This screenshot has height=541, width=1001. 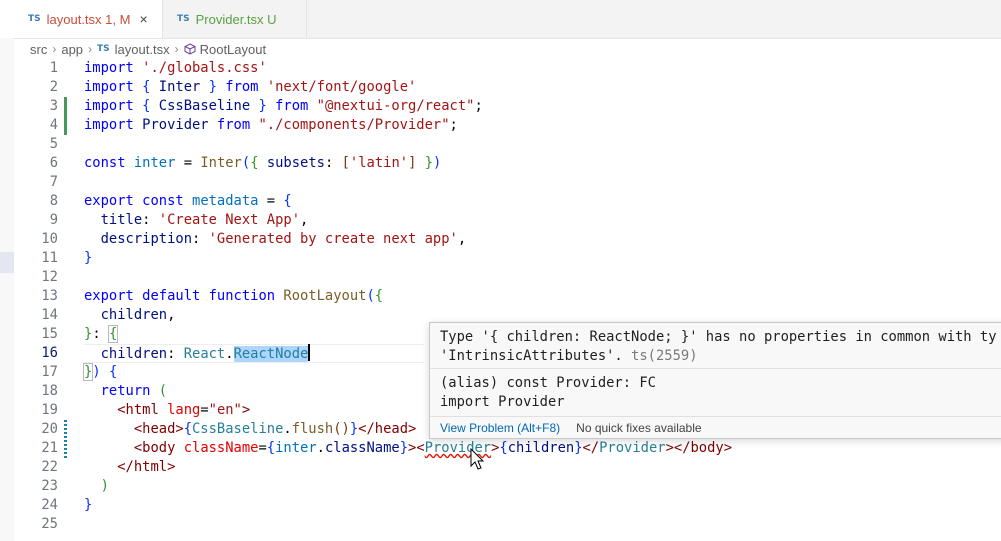 I want to click on error-code: ts(2559), so click(x=664, y=356).